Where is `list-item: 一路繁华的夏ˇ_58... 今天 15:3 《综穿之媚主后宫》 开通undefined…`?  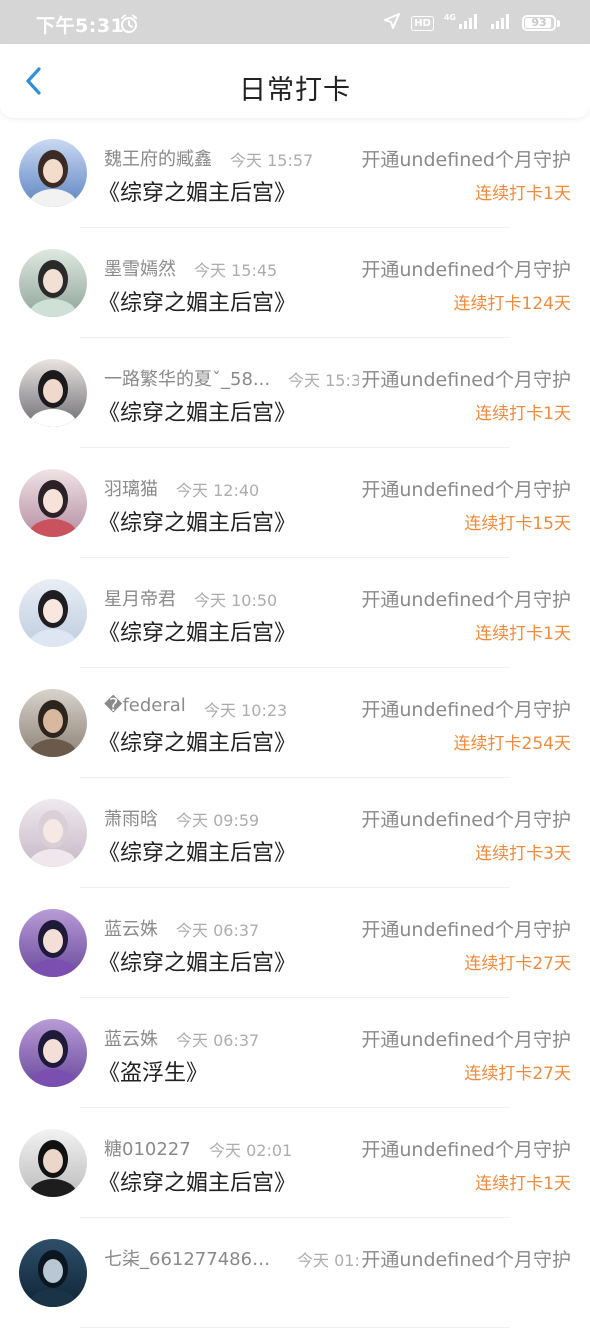 list-item: 一路繁华的夏ˇ_58... 今天 15:3 《综穿之媚主后宫》 开通undefined… is located at coordinates (295, 393).